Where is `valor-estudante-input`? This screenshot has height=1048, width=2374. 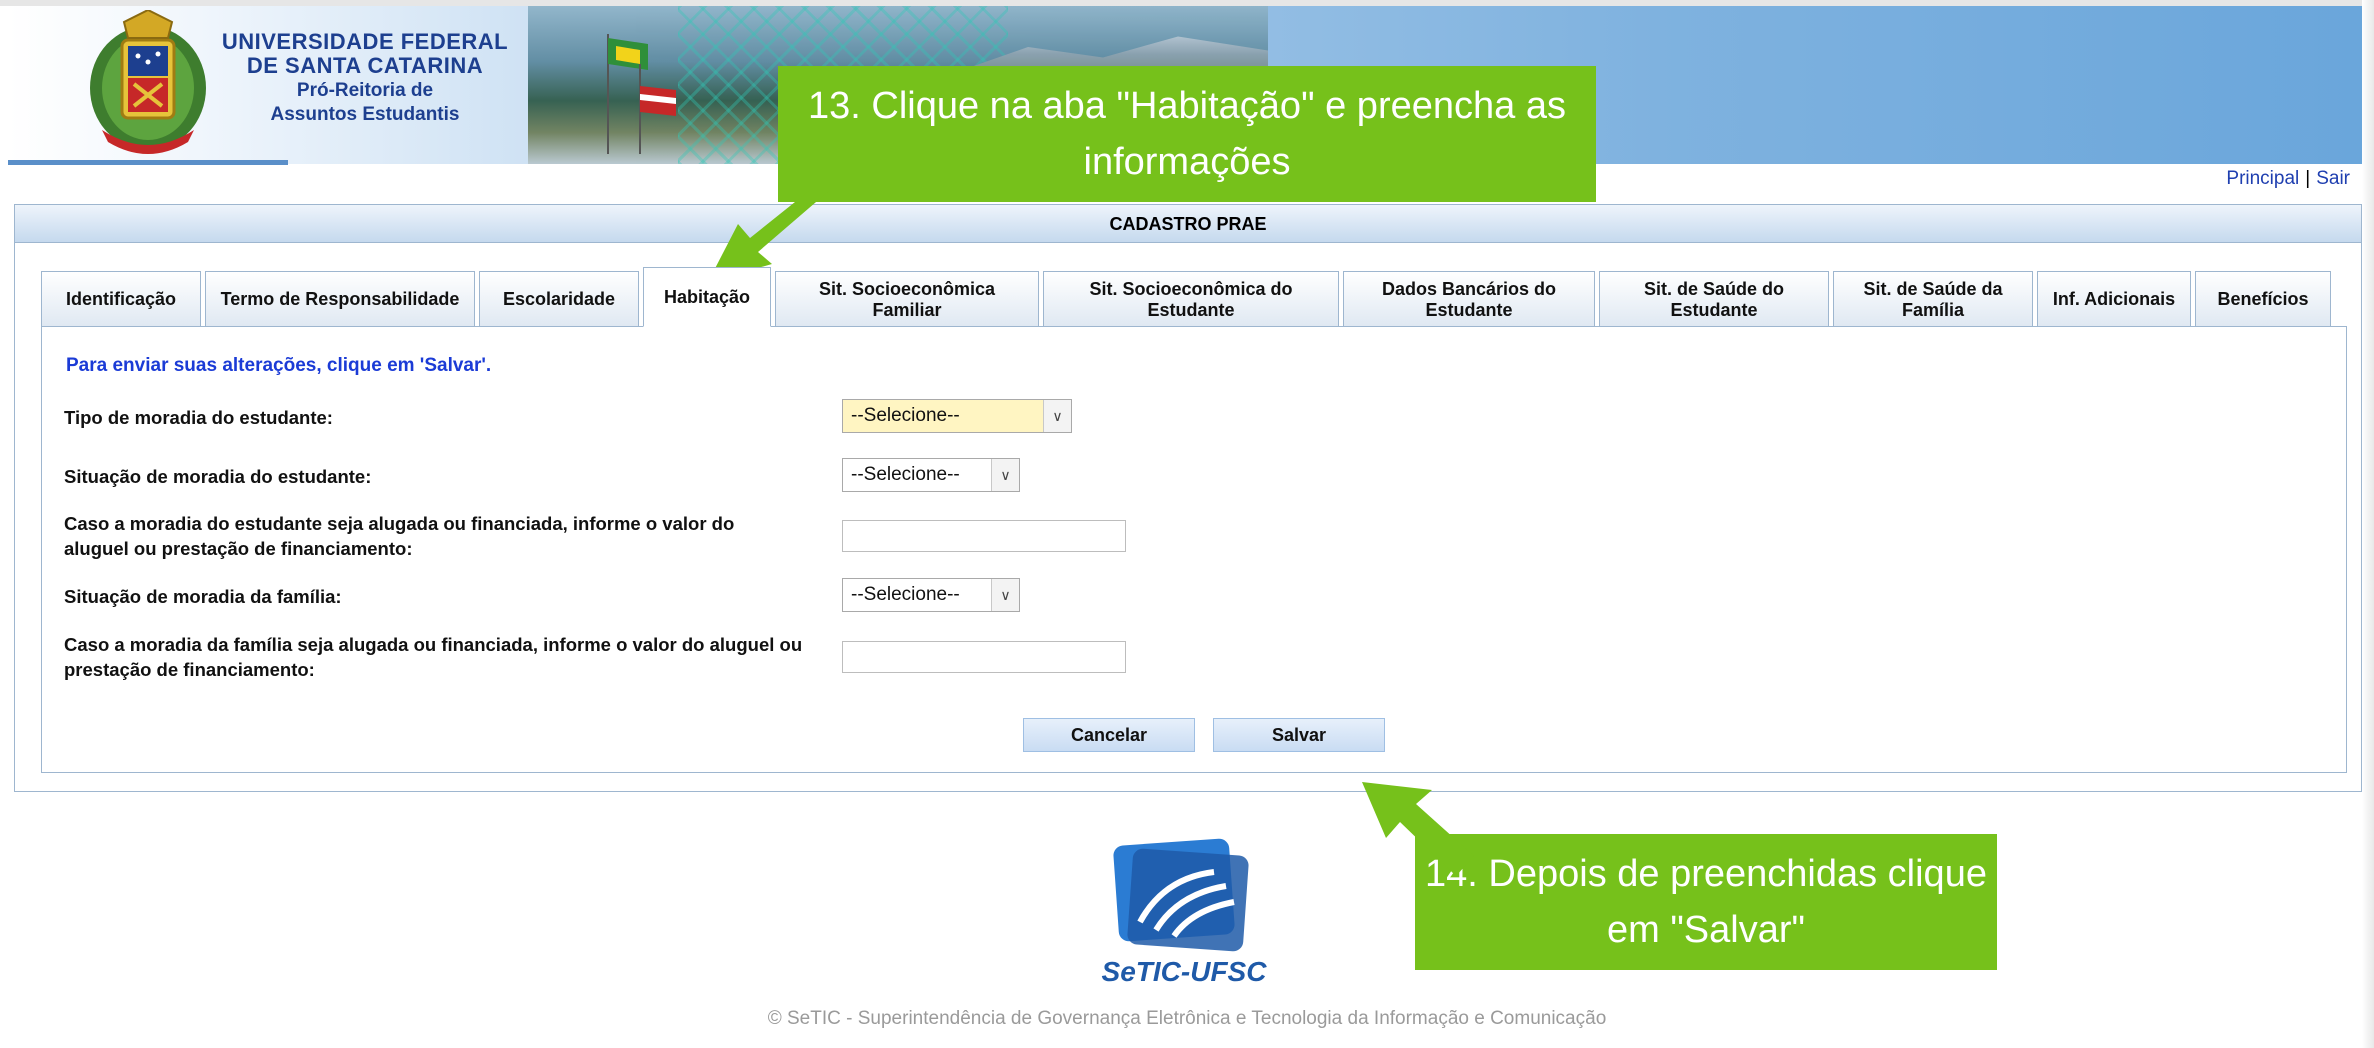
valor-estudante-input is located at coordinates (984, 536).